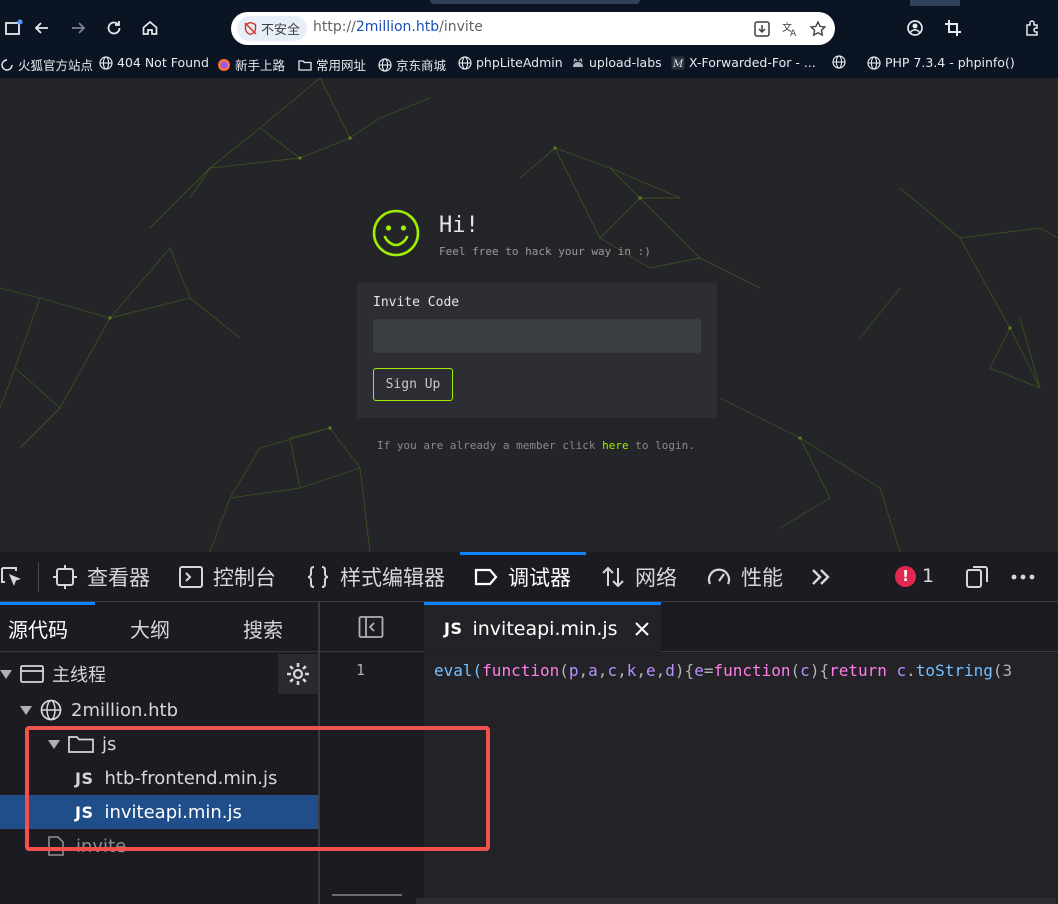  What do you see at coordinates (573, 670) in the screenshot?
I see `code-token: p` at bounding box center [573, 670].